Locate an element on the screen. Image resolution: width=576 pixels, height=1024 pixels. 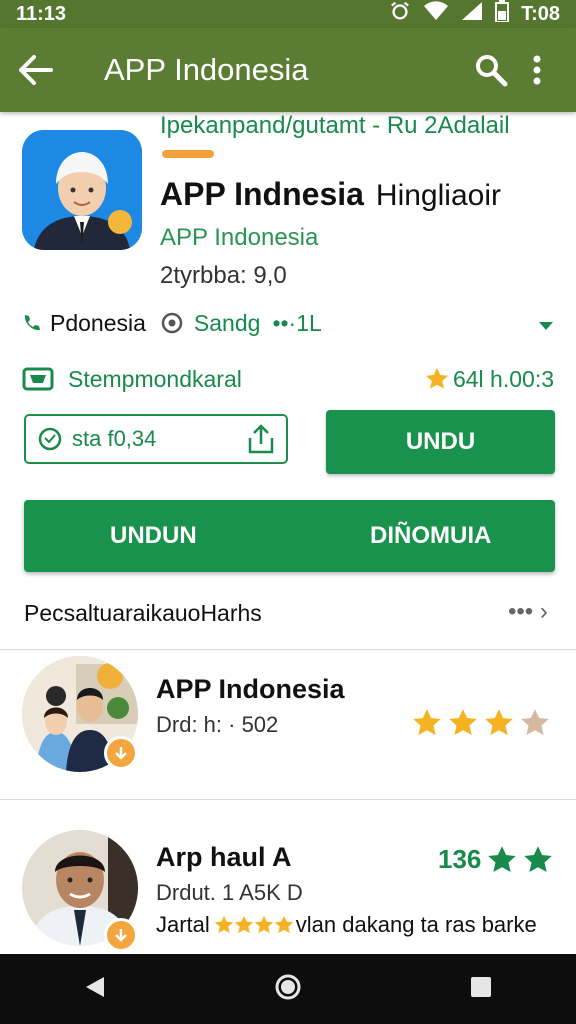
nav-back-button is located at coordinates (95, 989).